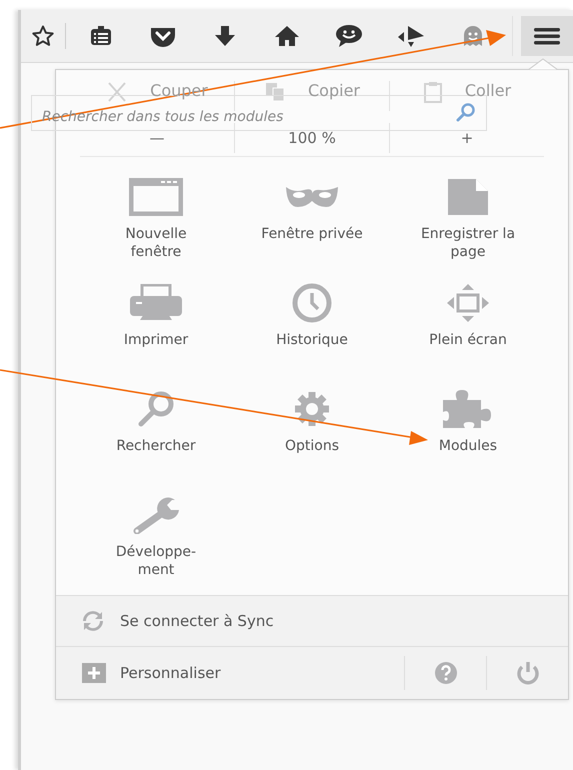  What do you see at coordinates (94, 673) in the screenshot?
I see `plus-icon` at bounding box center [94, 673].